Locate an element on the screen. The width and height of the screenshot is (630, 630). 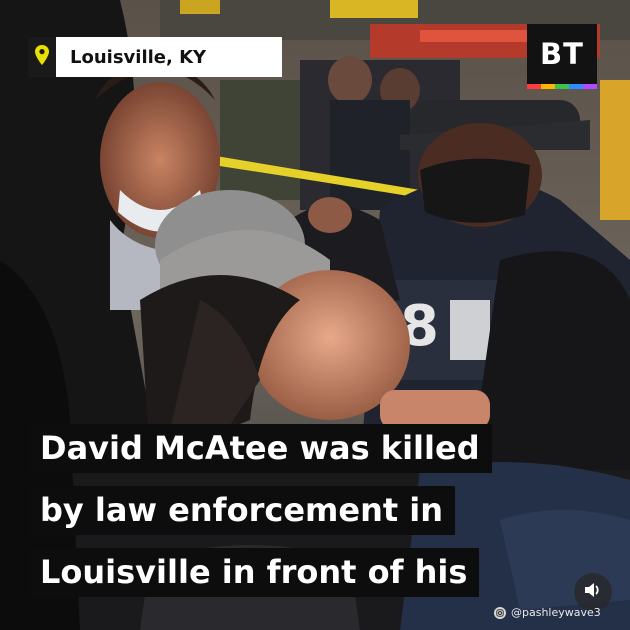
location-pin-box is located at coordinates (42, 57).